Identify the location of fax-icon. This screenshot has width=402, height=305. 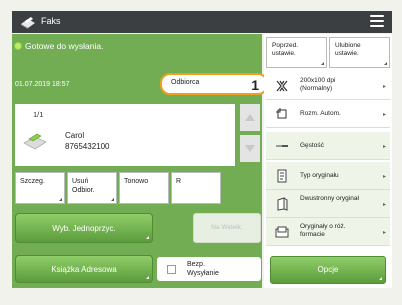
(28, 23).